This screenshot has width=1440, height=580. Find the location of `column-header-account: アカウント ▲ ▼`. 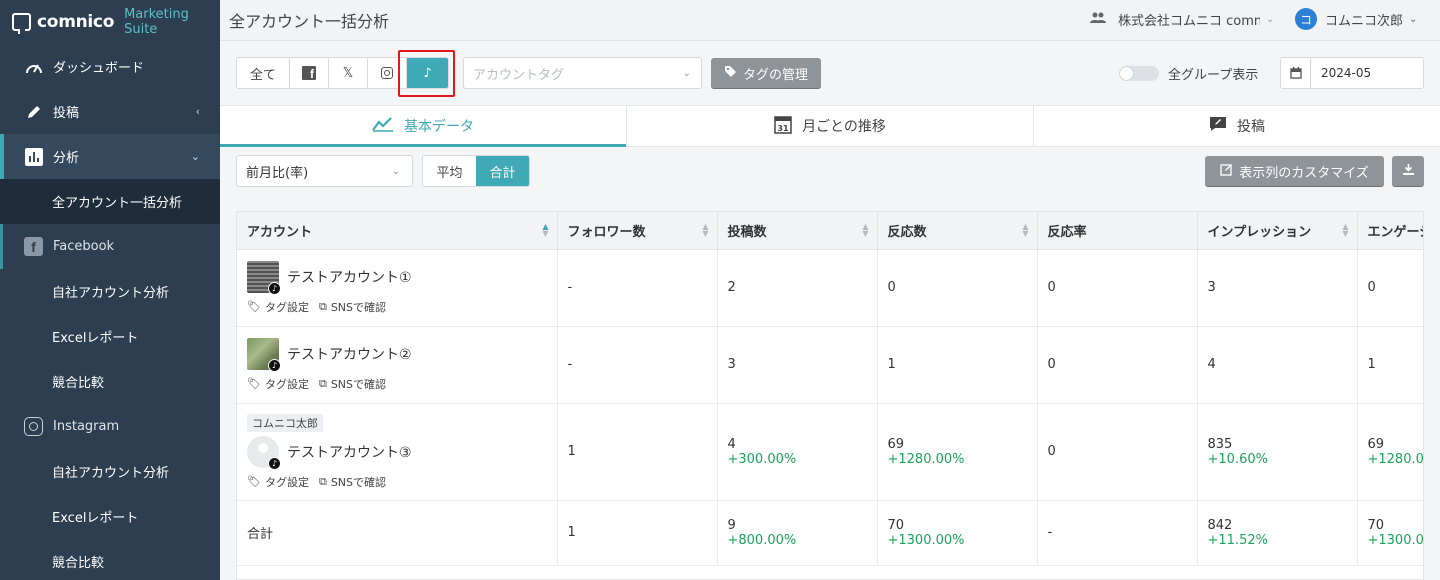

column-header-account: アカウント ▲ ▼ is located at coordinates (397, 231).